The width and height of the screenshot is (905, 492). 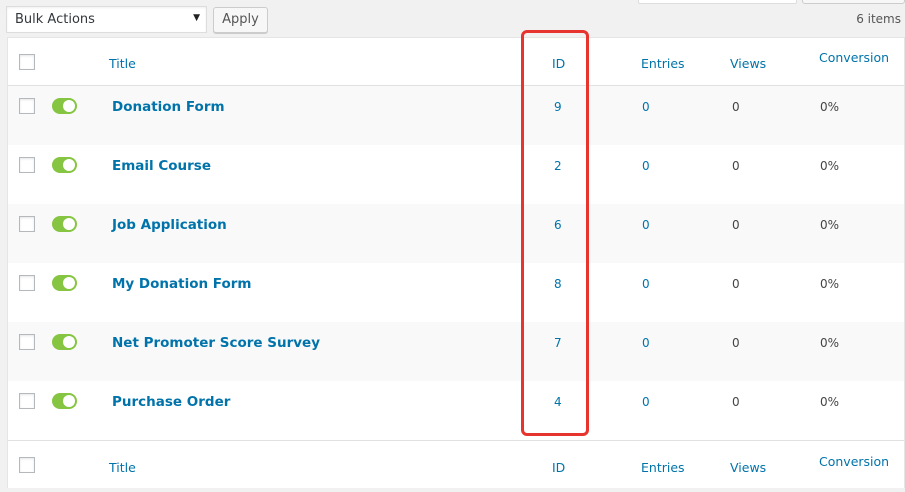 What do you see at coordinates (558, 343) in the screenshot?
I see `form-id: 7` at bounding box center [558, 343].